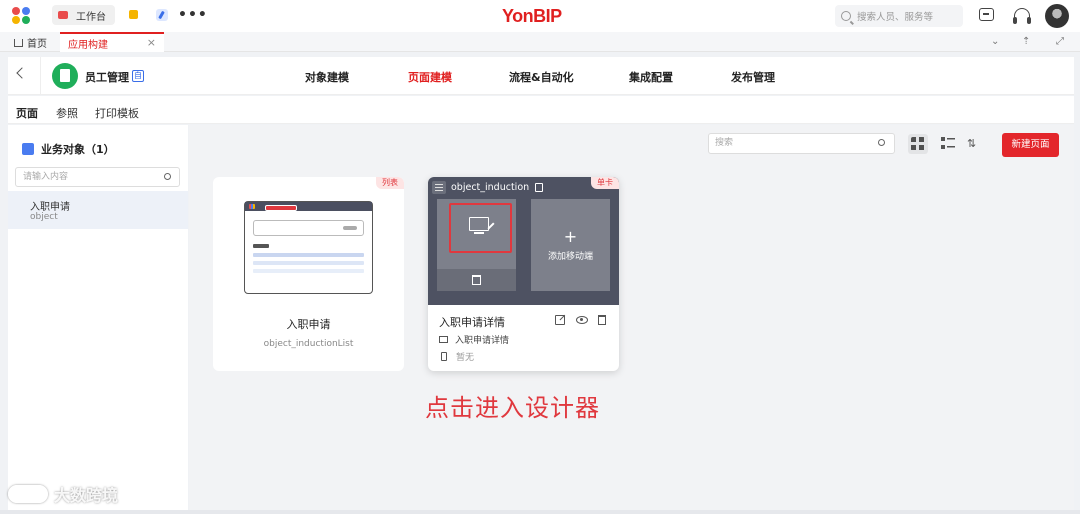  I want to click on upload-icon: ⇡, so click(1026, 41).